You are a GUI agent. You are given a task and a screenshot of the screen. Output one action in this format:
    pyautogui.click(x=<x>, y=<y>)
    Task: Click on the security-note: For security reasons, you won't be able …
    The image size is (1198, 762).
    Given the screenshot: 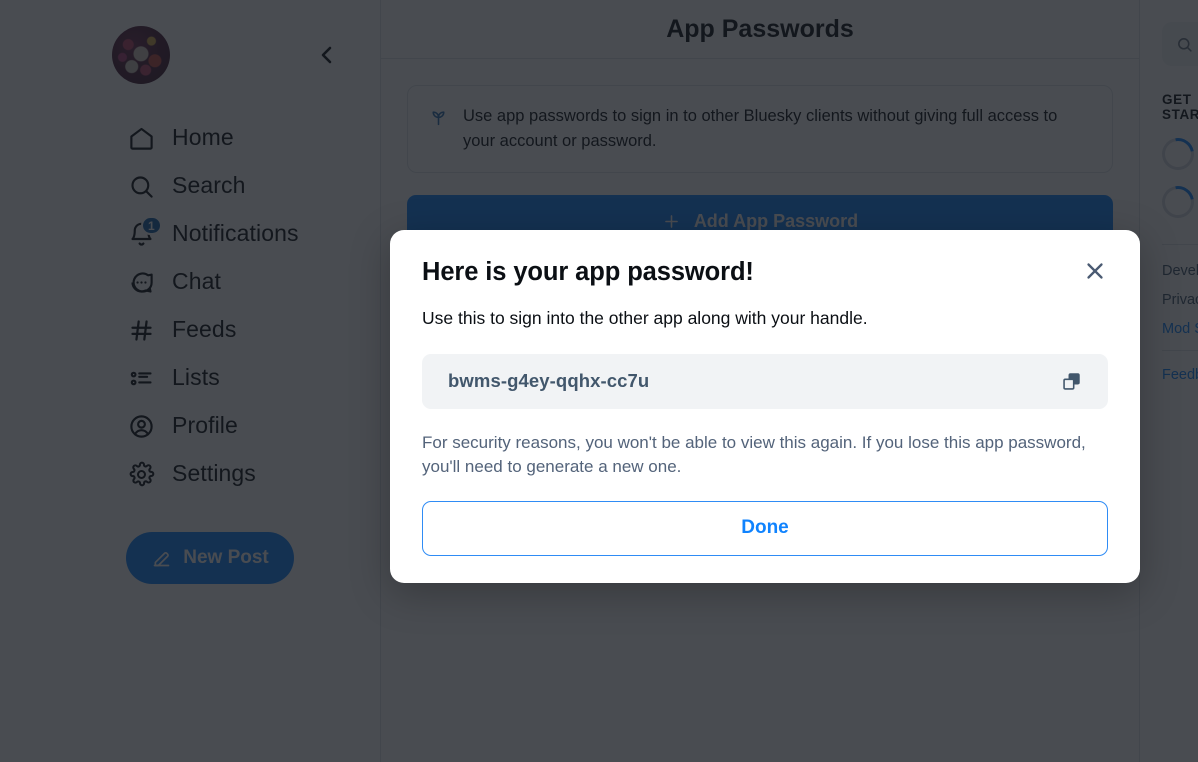 What is the action you would take?
    pyautogui.click(x=754, y=454)
    